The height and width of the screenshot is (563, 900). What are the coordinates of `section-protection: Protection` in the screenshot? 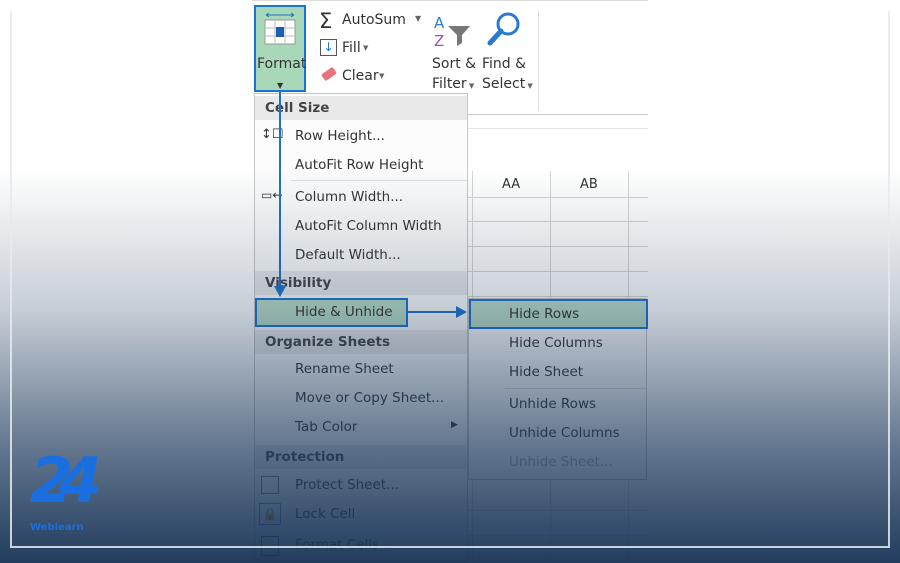 It's located at (361, 457).